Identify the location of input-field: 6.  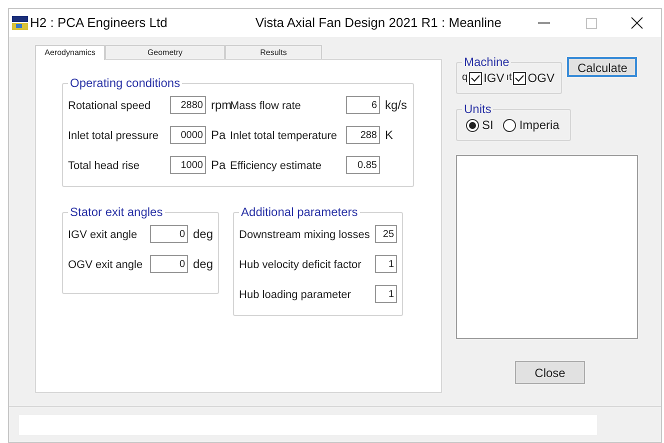
(363, 105).